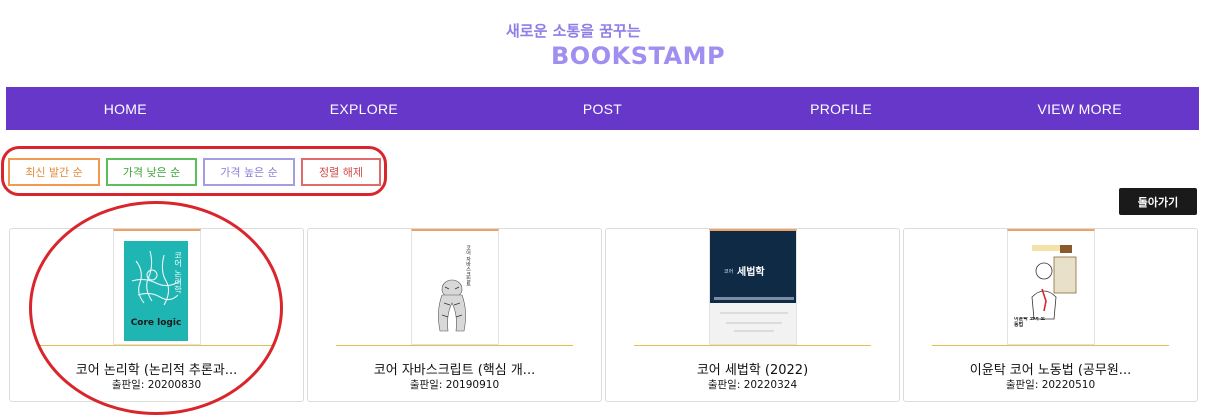 The image size is (1208, 415). Describe the element at coordinates (249, 172) in the screenshot. I see `sort-price-high-button: 가격 높은 순` at that location.